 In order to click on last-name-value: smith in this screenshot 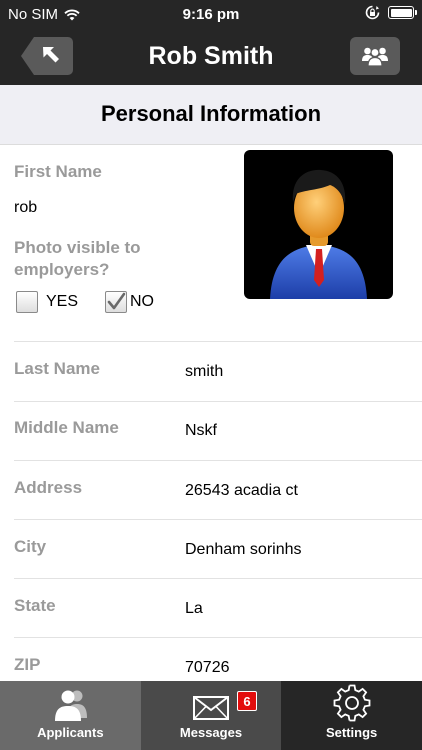, I will do `click(204, 372)`.